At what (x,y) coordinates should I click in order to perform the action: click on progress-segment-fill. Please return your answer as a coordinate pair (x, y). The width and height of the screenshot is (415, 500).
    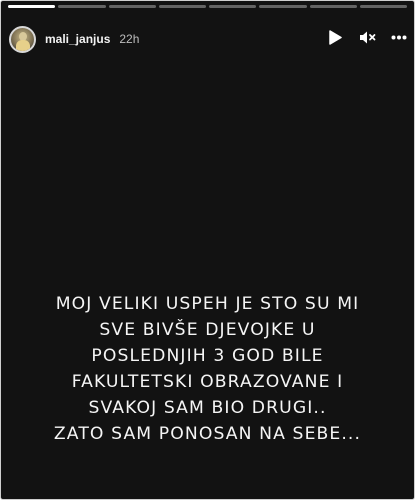
    Looking at the image, I should click on (32, 6).